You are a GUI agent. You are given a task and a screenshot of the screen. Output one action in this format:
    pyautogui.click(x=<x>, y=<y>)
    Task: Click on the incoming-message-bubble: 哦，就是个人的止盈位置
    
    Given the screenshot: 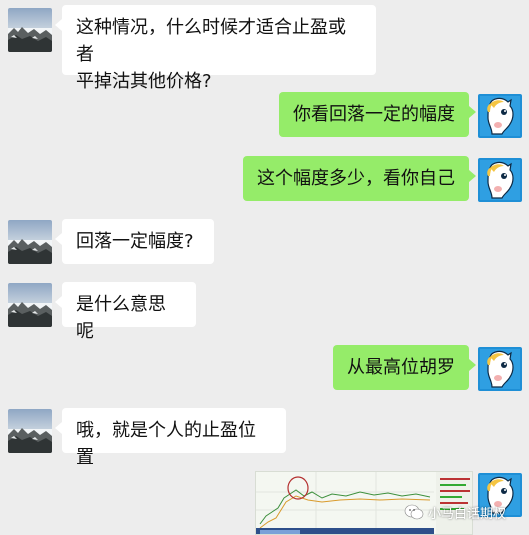 What is the action you would take?
    pyautogui.click(x=170, y=438)
    